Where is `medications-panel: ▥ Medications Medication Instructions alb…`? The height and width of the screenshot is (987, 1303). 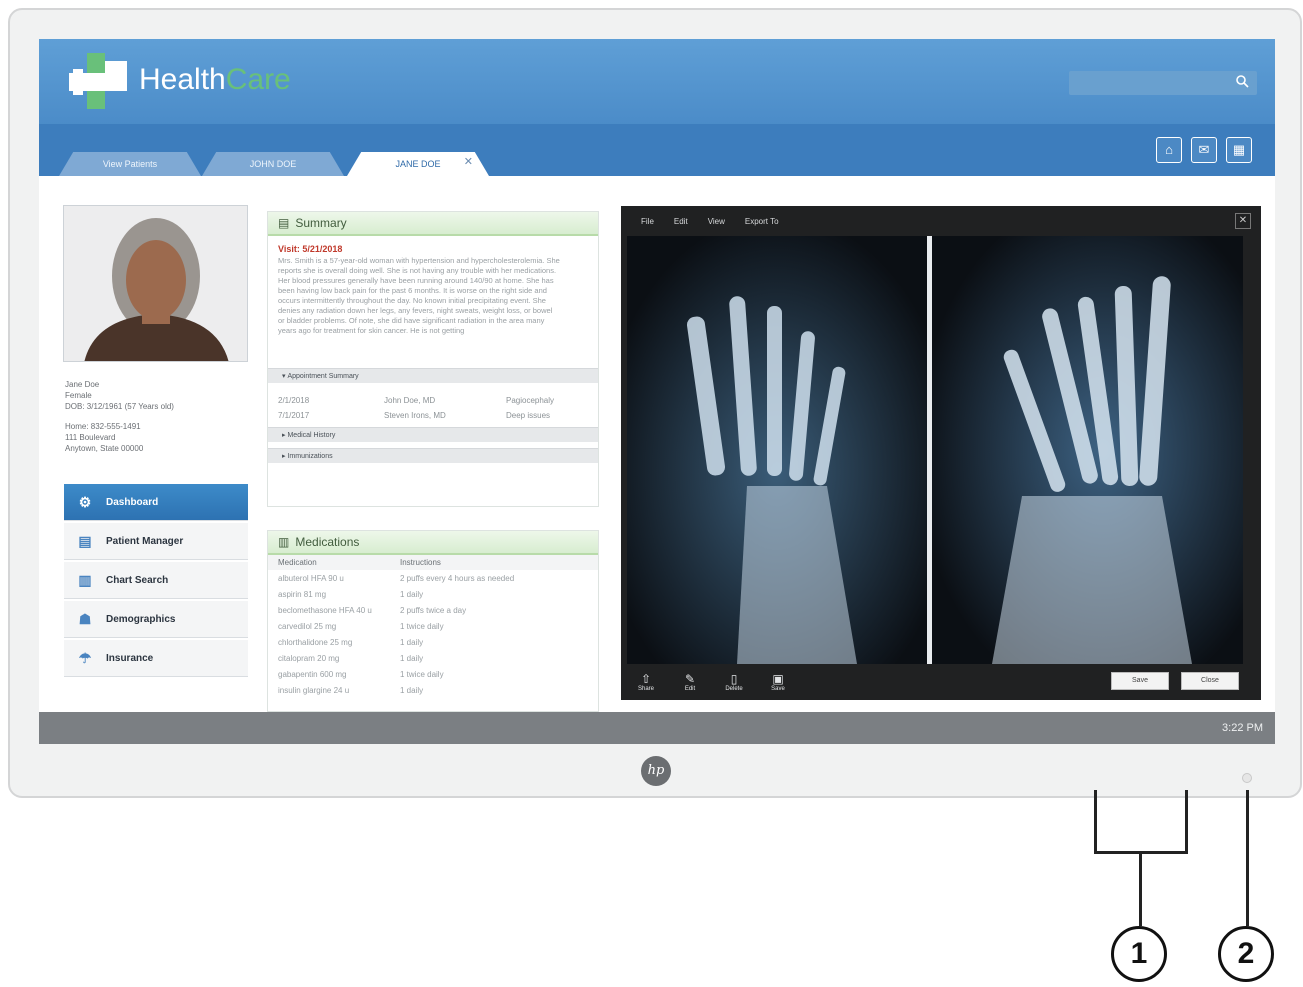
medications-panel: ▥ Medications Medication Instructions alb… is located at coordinates (433, 621).